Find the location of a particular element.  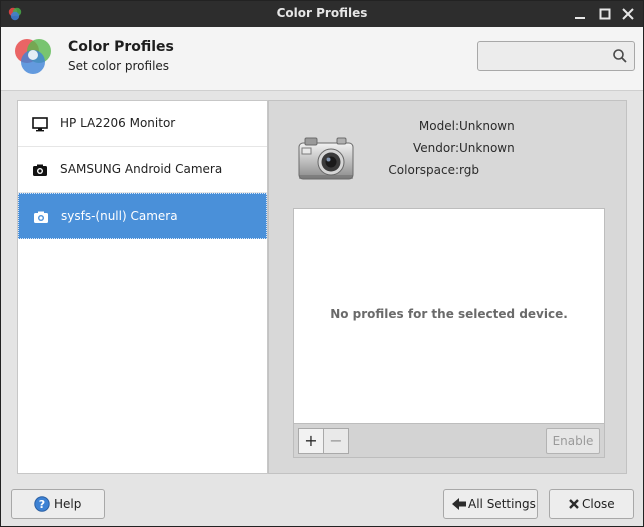

all-settings-label: All Settings is located at coordinates (502, 504).